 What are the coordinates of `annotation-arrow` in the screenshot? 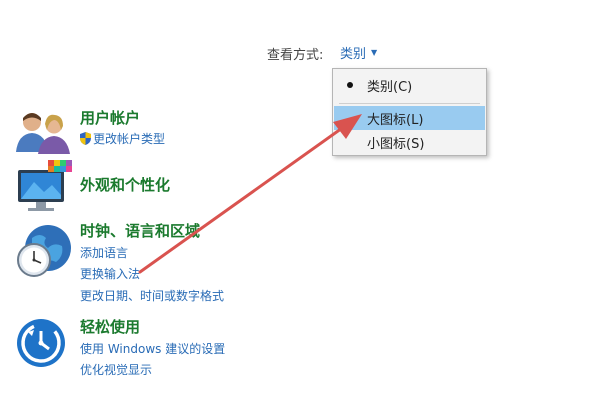 It's located at (250, 194).